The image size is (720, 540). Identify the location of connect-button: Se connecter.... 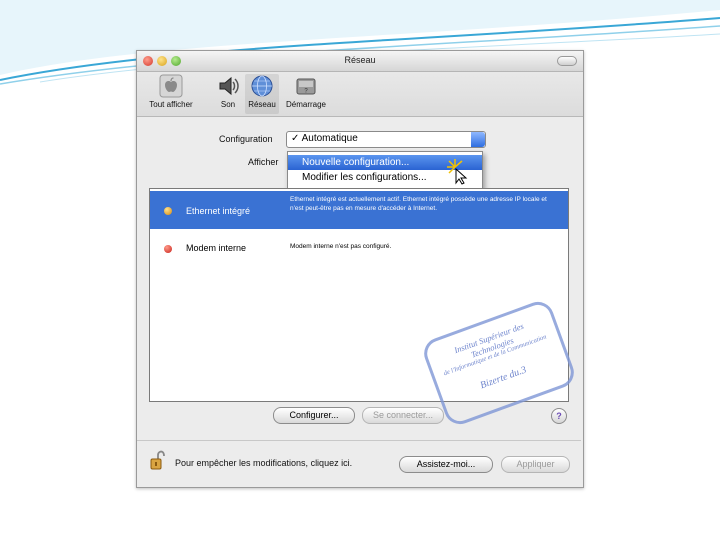
(403, 415).